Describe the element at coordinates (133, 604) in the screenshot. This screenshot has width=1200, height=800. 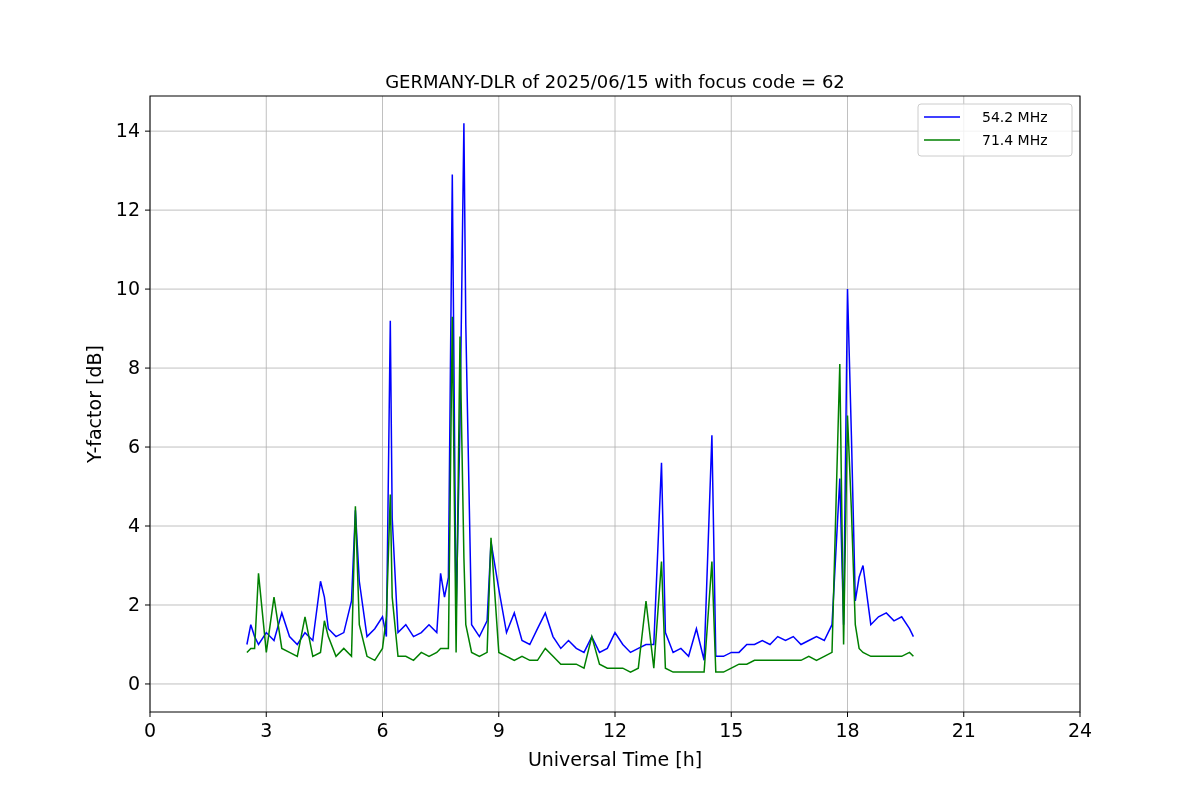
I see `y-tick-label: 2` at that location.